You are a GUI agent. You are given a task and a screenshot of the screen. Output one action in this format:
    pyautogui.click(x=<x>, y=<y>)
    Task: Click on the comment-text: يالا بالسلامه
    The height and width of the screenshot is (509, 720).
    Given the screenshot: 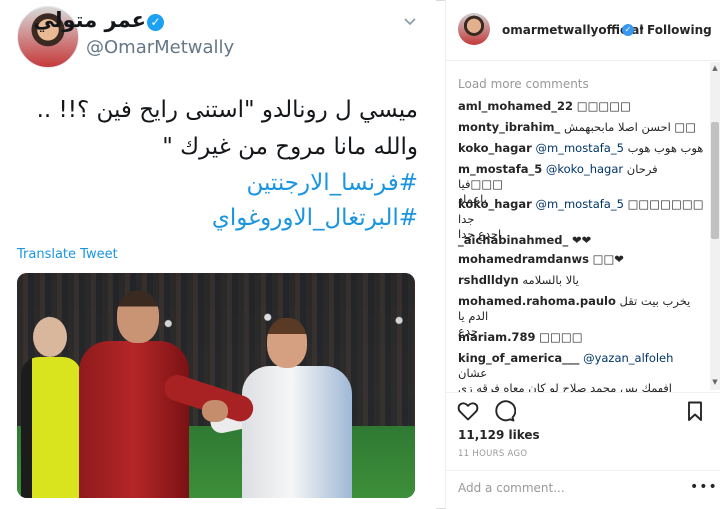 What is the action you would take?
    pyautogui.click(x=550, y=280)
    